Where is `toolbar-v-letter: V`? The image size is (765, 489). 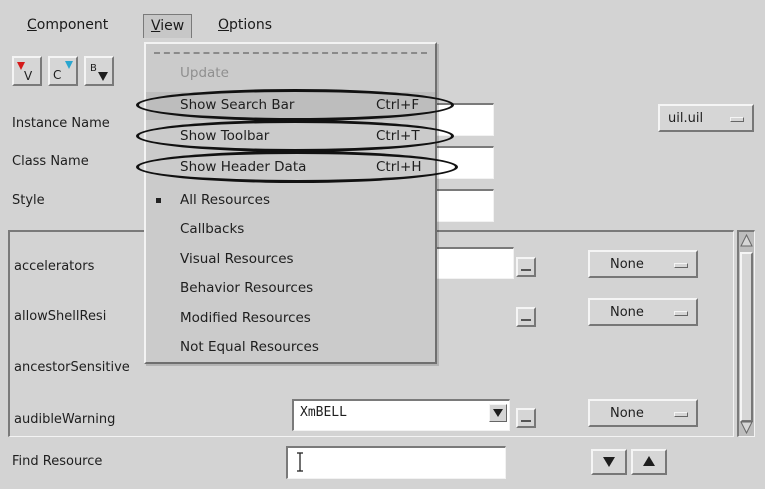 toolbar-v-letter: V is located at coordinates (28, 76).